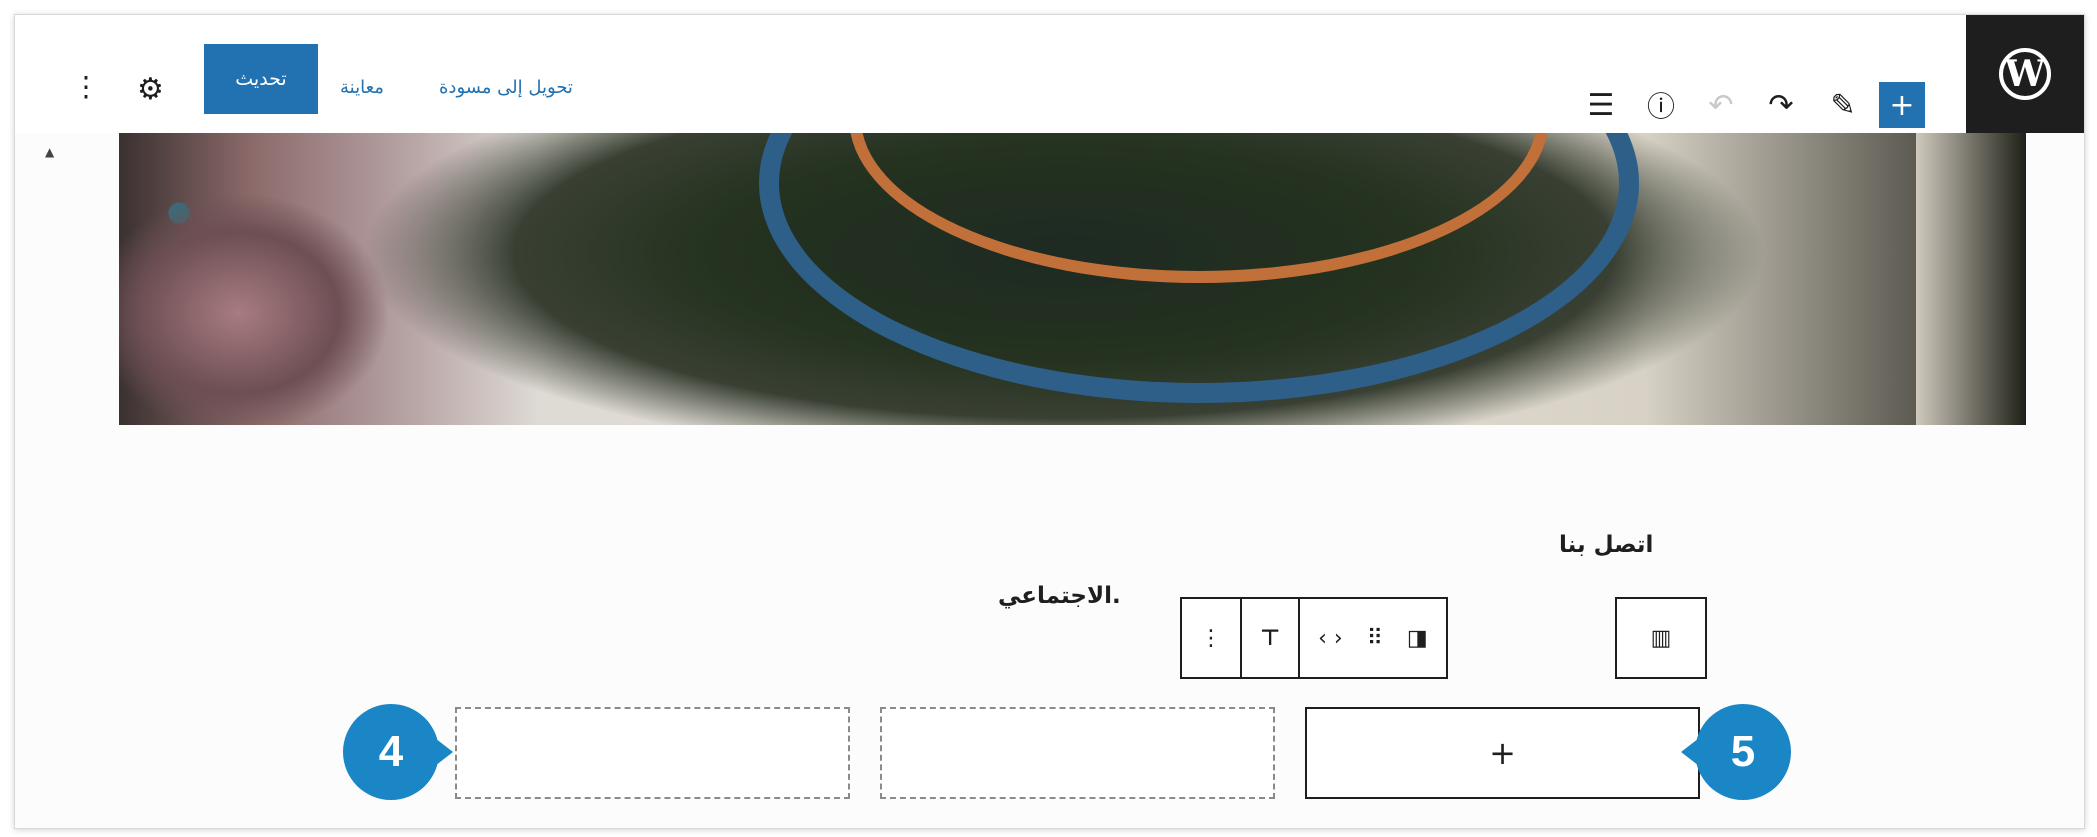  I want to click on block-toolbar-move-group: ‹ › ⠿ ◨, so click(1373, 638).